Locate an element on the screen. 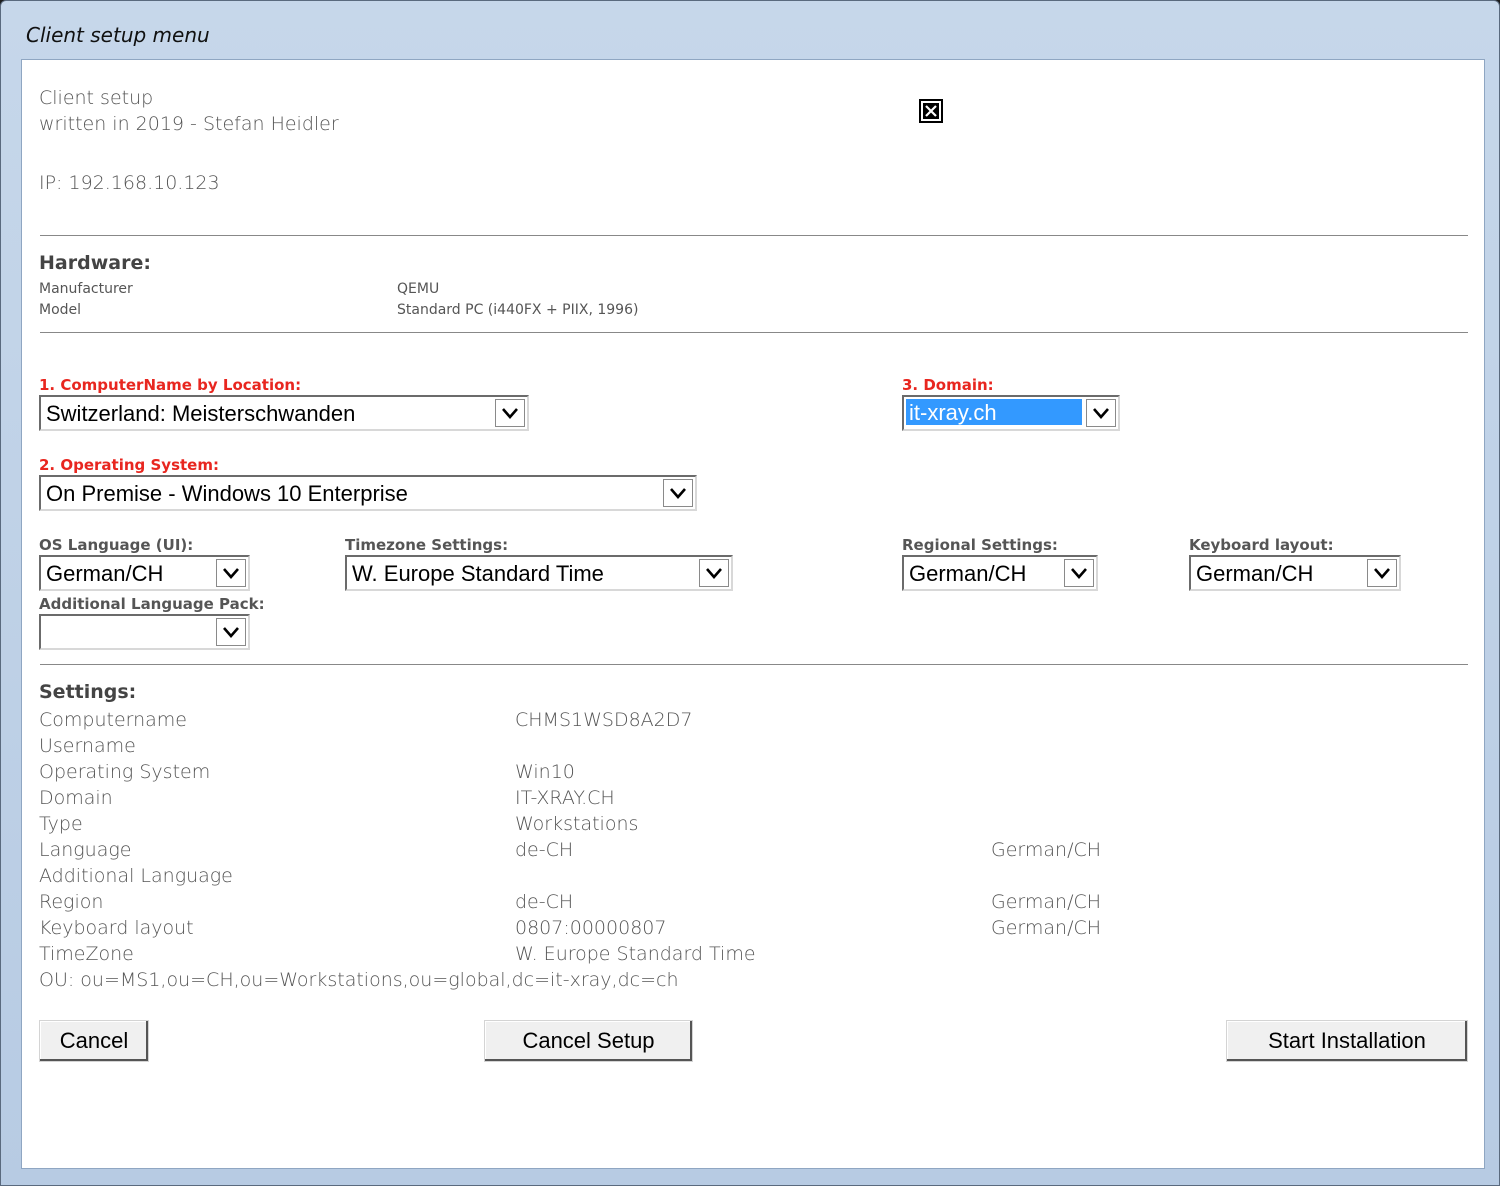 The image size is (1500, 1186). settings-value: IT-XRAY.CH is located at coordinates (565, 798).